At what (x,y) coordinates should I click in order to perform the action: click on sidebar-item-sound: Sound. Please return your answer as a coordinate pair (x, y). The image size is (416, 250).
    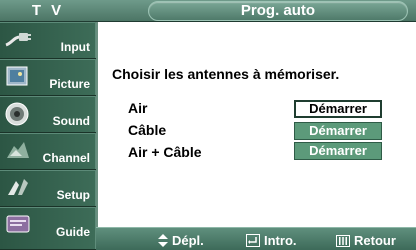
    Looking at the image, I should click on (48, 114).